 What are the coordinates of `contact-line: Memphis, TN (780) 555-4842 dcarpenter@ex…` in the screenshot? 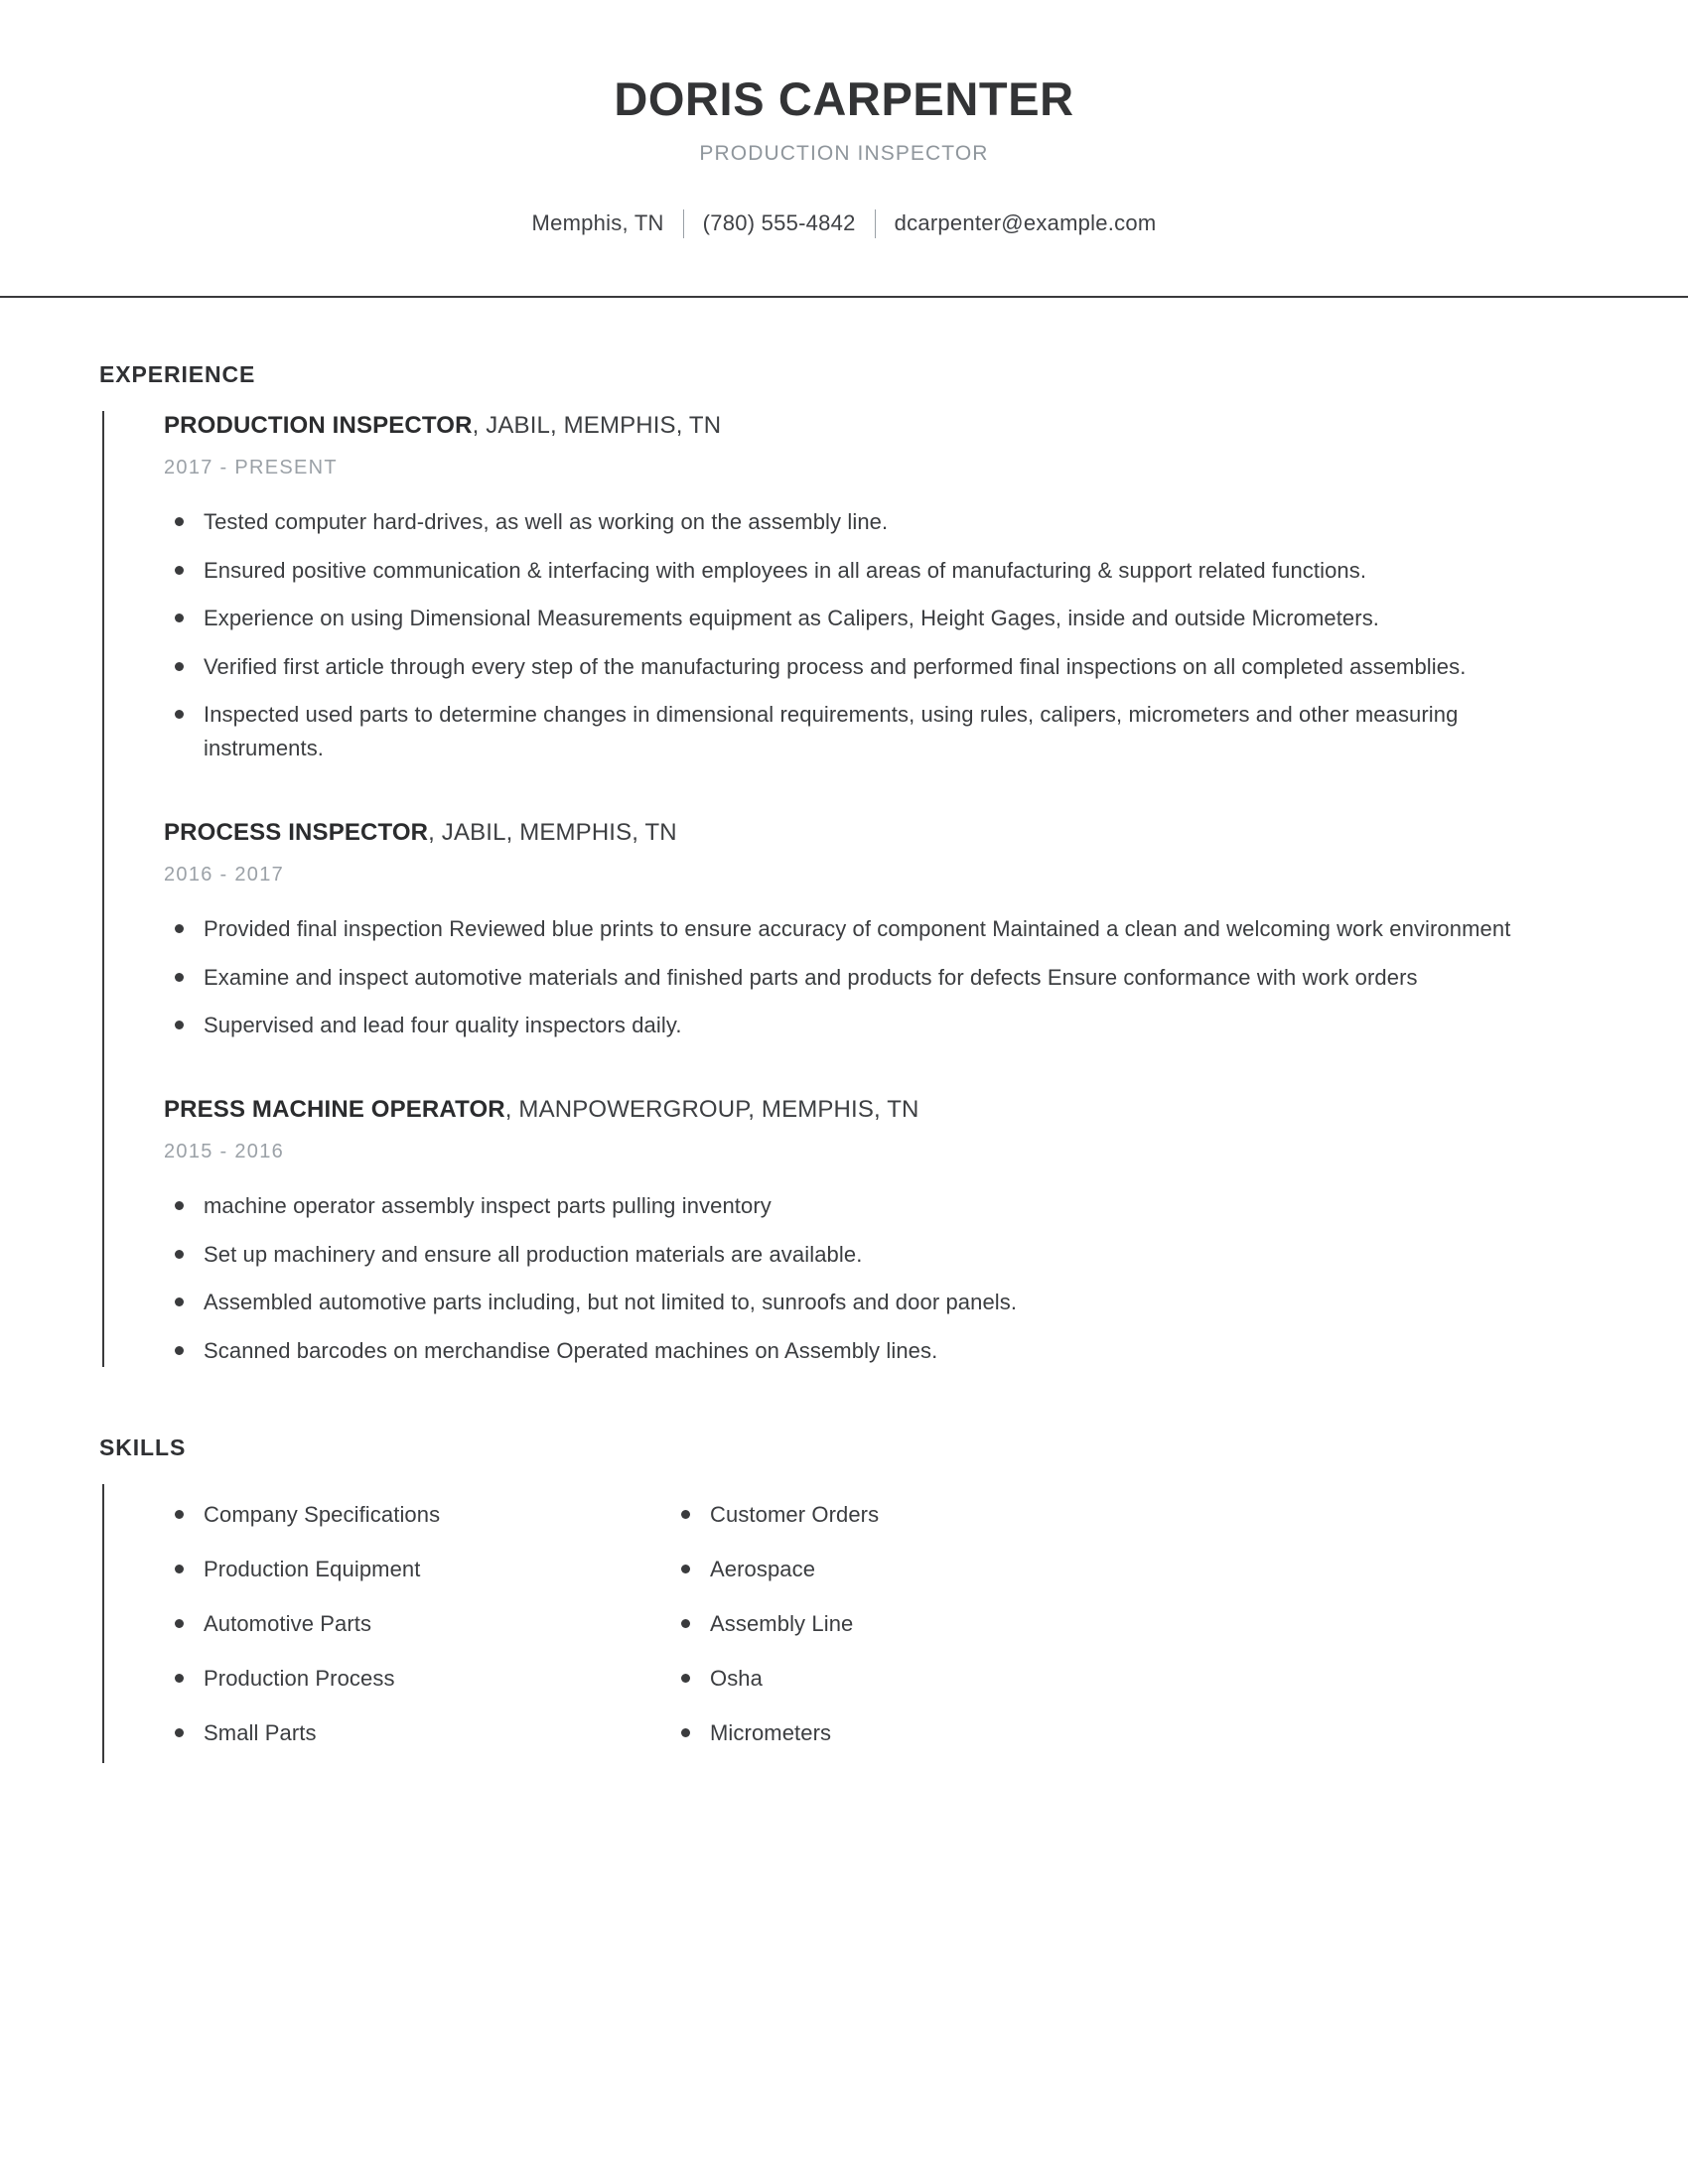 It's located at (844, 223).